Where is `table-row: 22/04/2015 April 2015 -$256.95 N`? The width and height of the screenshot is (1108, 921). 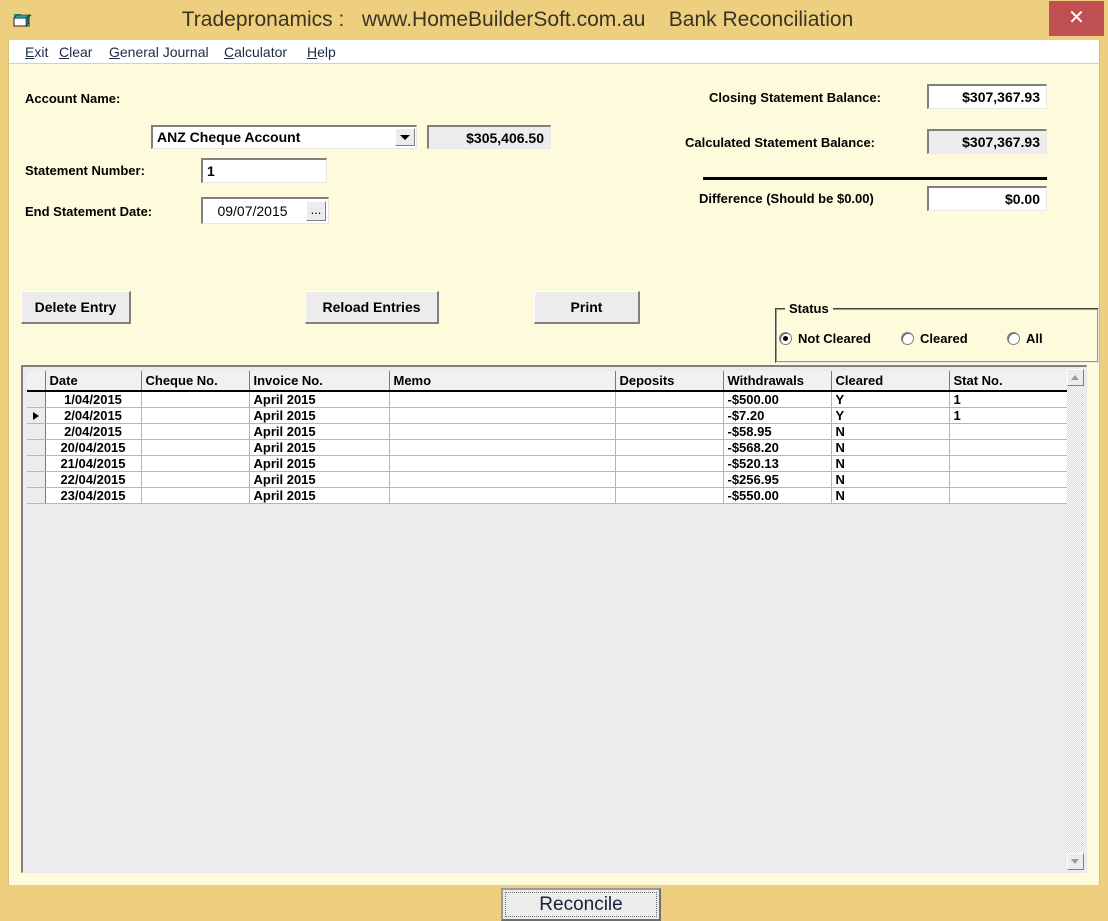 table-row: 22/04/2015 April 2015 -$256.95 N is located at coordinates (547, 479).